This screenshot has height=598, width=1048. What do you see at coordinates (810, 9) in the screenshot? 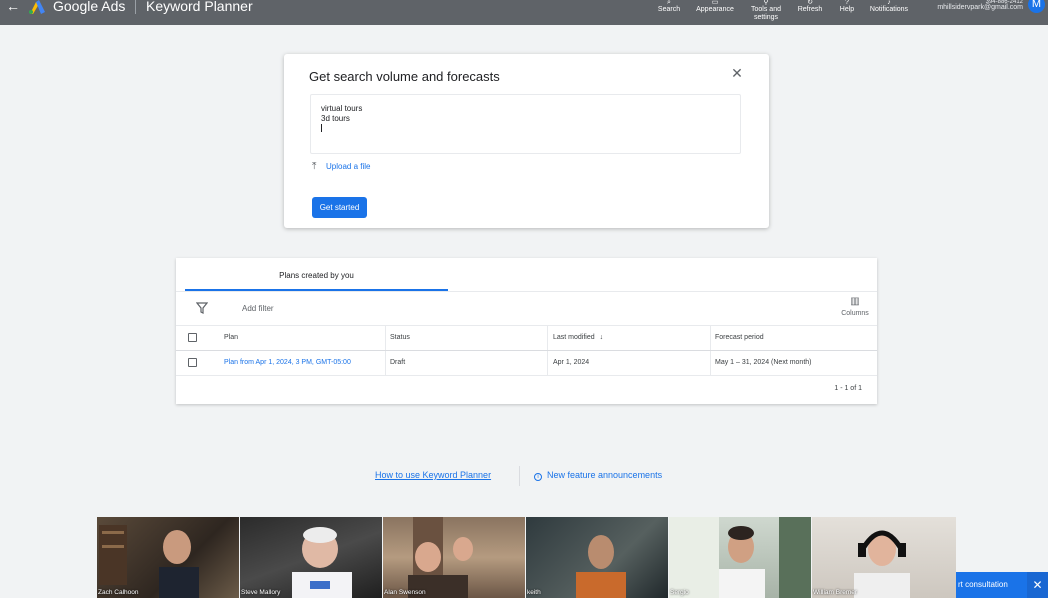
I see `refresh-tool-label: Refresh` at bounding box center [810, 9].